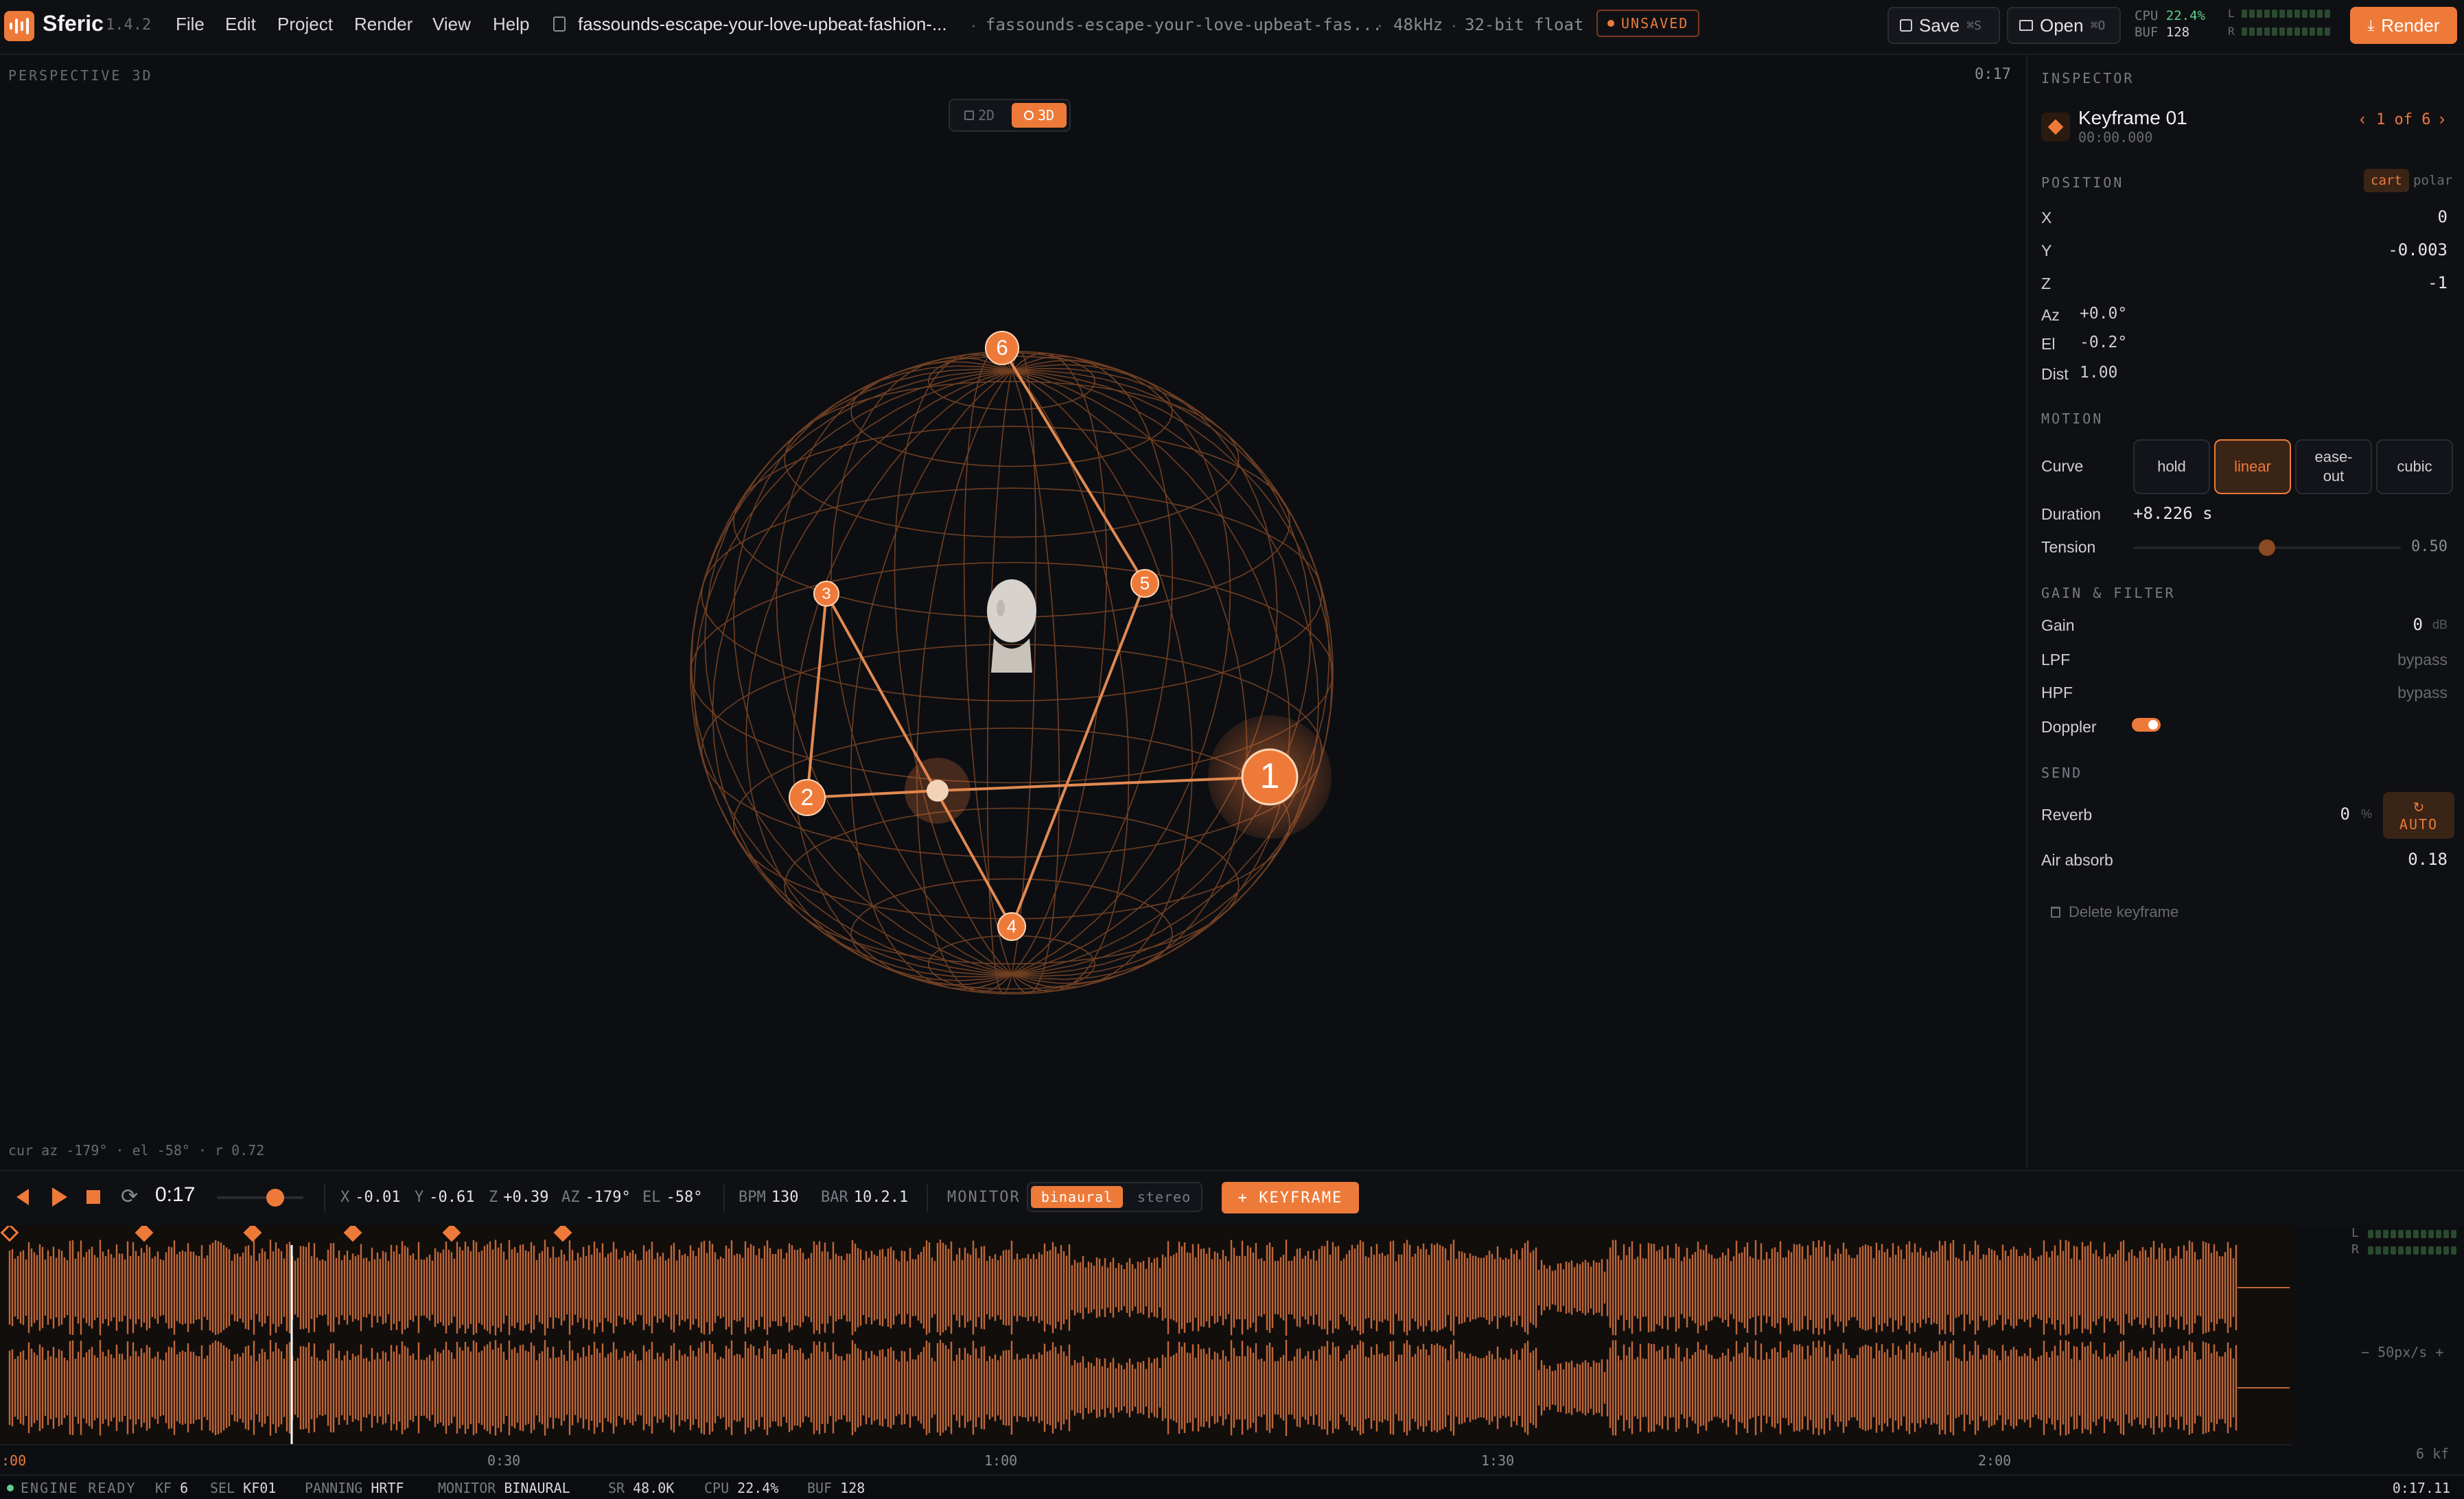  I want to click on waveform-side-panel: L R − 50px/s + 6 kf, so click(2378, 1350).